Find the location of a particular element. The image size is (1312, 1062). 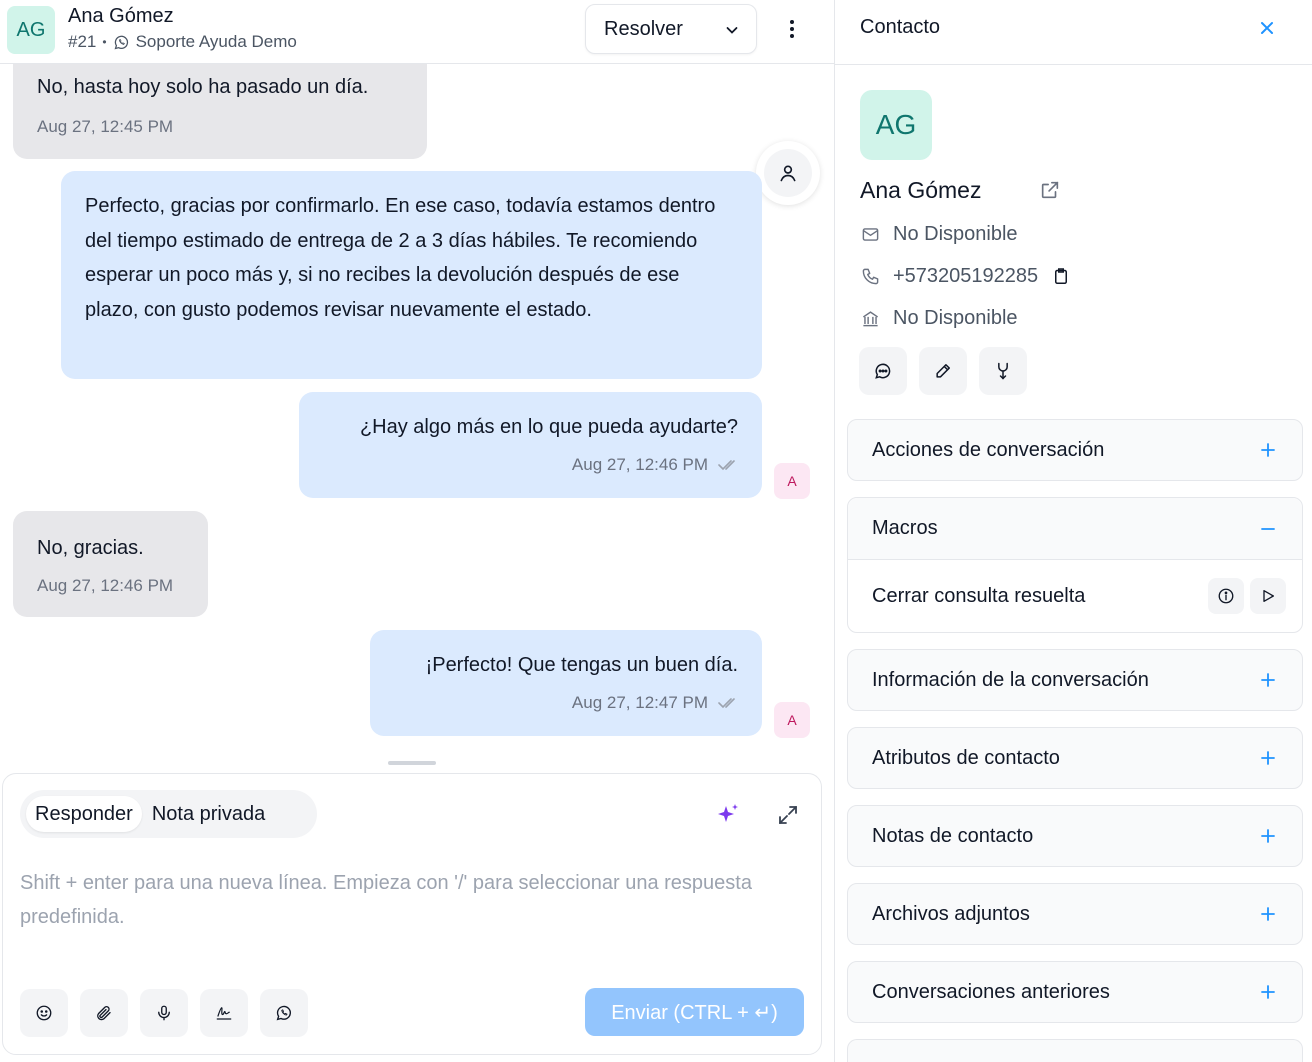

macro-info-button is located at coordinates (1226, 596).